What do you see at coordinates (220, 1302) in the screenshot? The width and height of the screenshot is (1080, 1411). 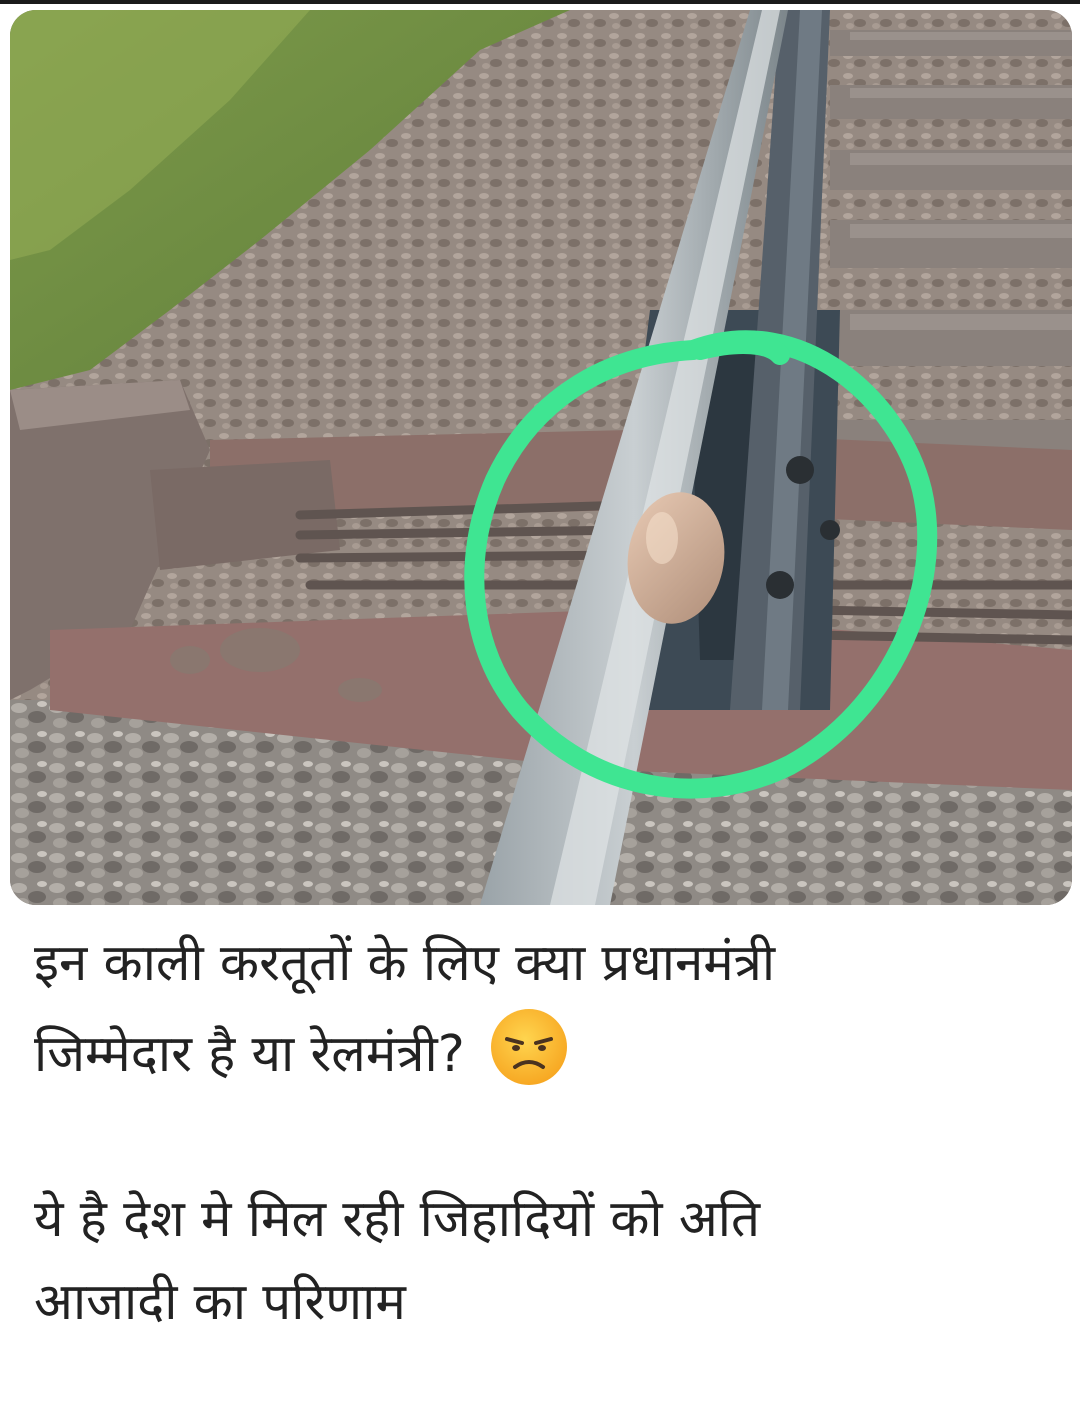 I see `caption-line-4: आजादी का परिणाम` at bounding box center [220, 1302].